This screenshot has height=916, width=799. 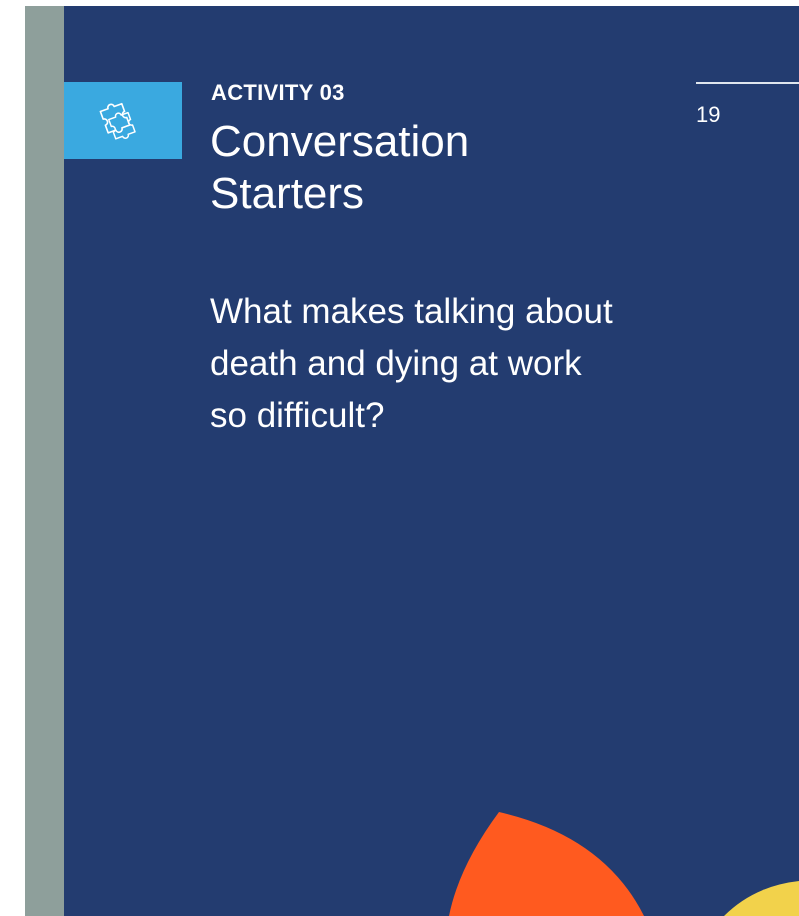 I want to click on puzzle-pieces-icon, so click(x=117, y=121).